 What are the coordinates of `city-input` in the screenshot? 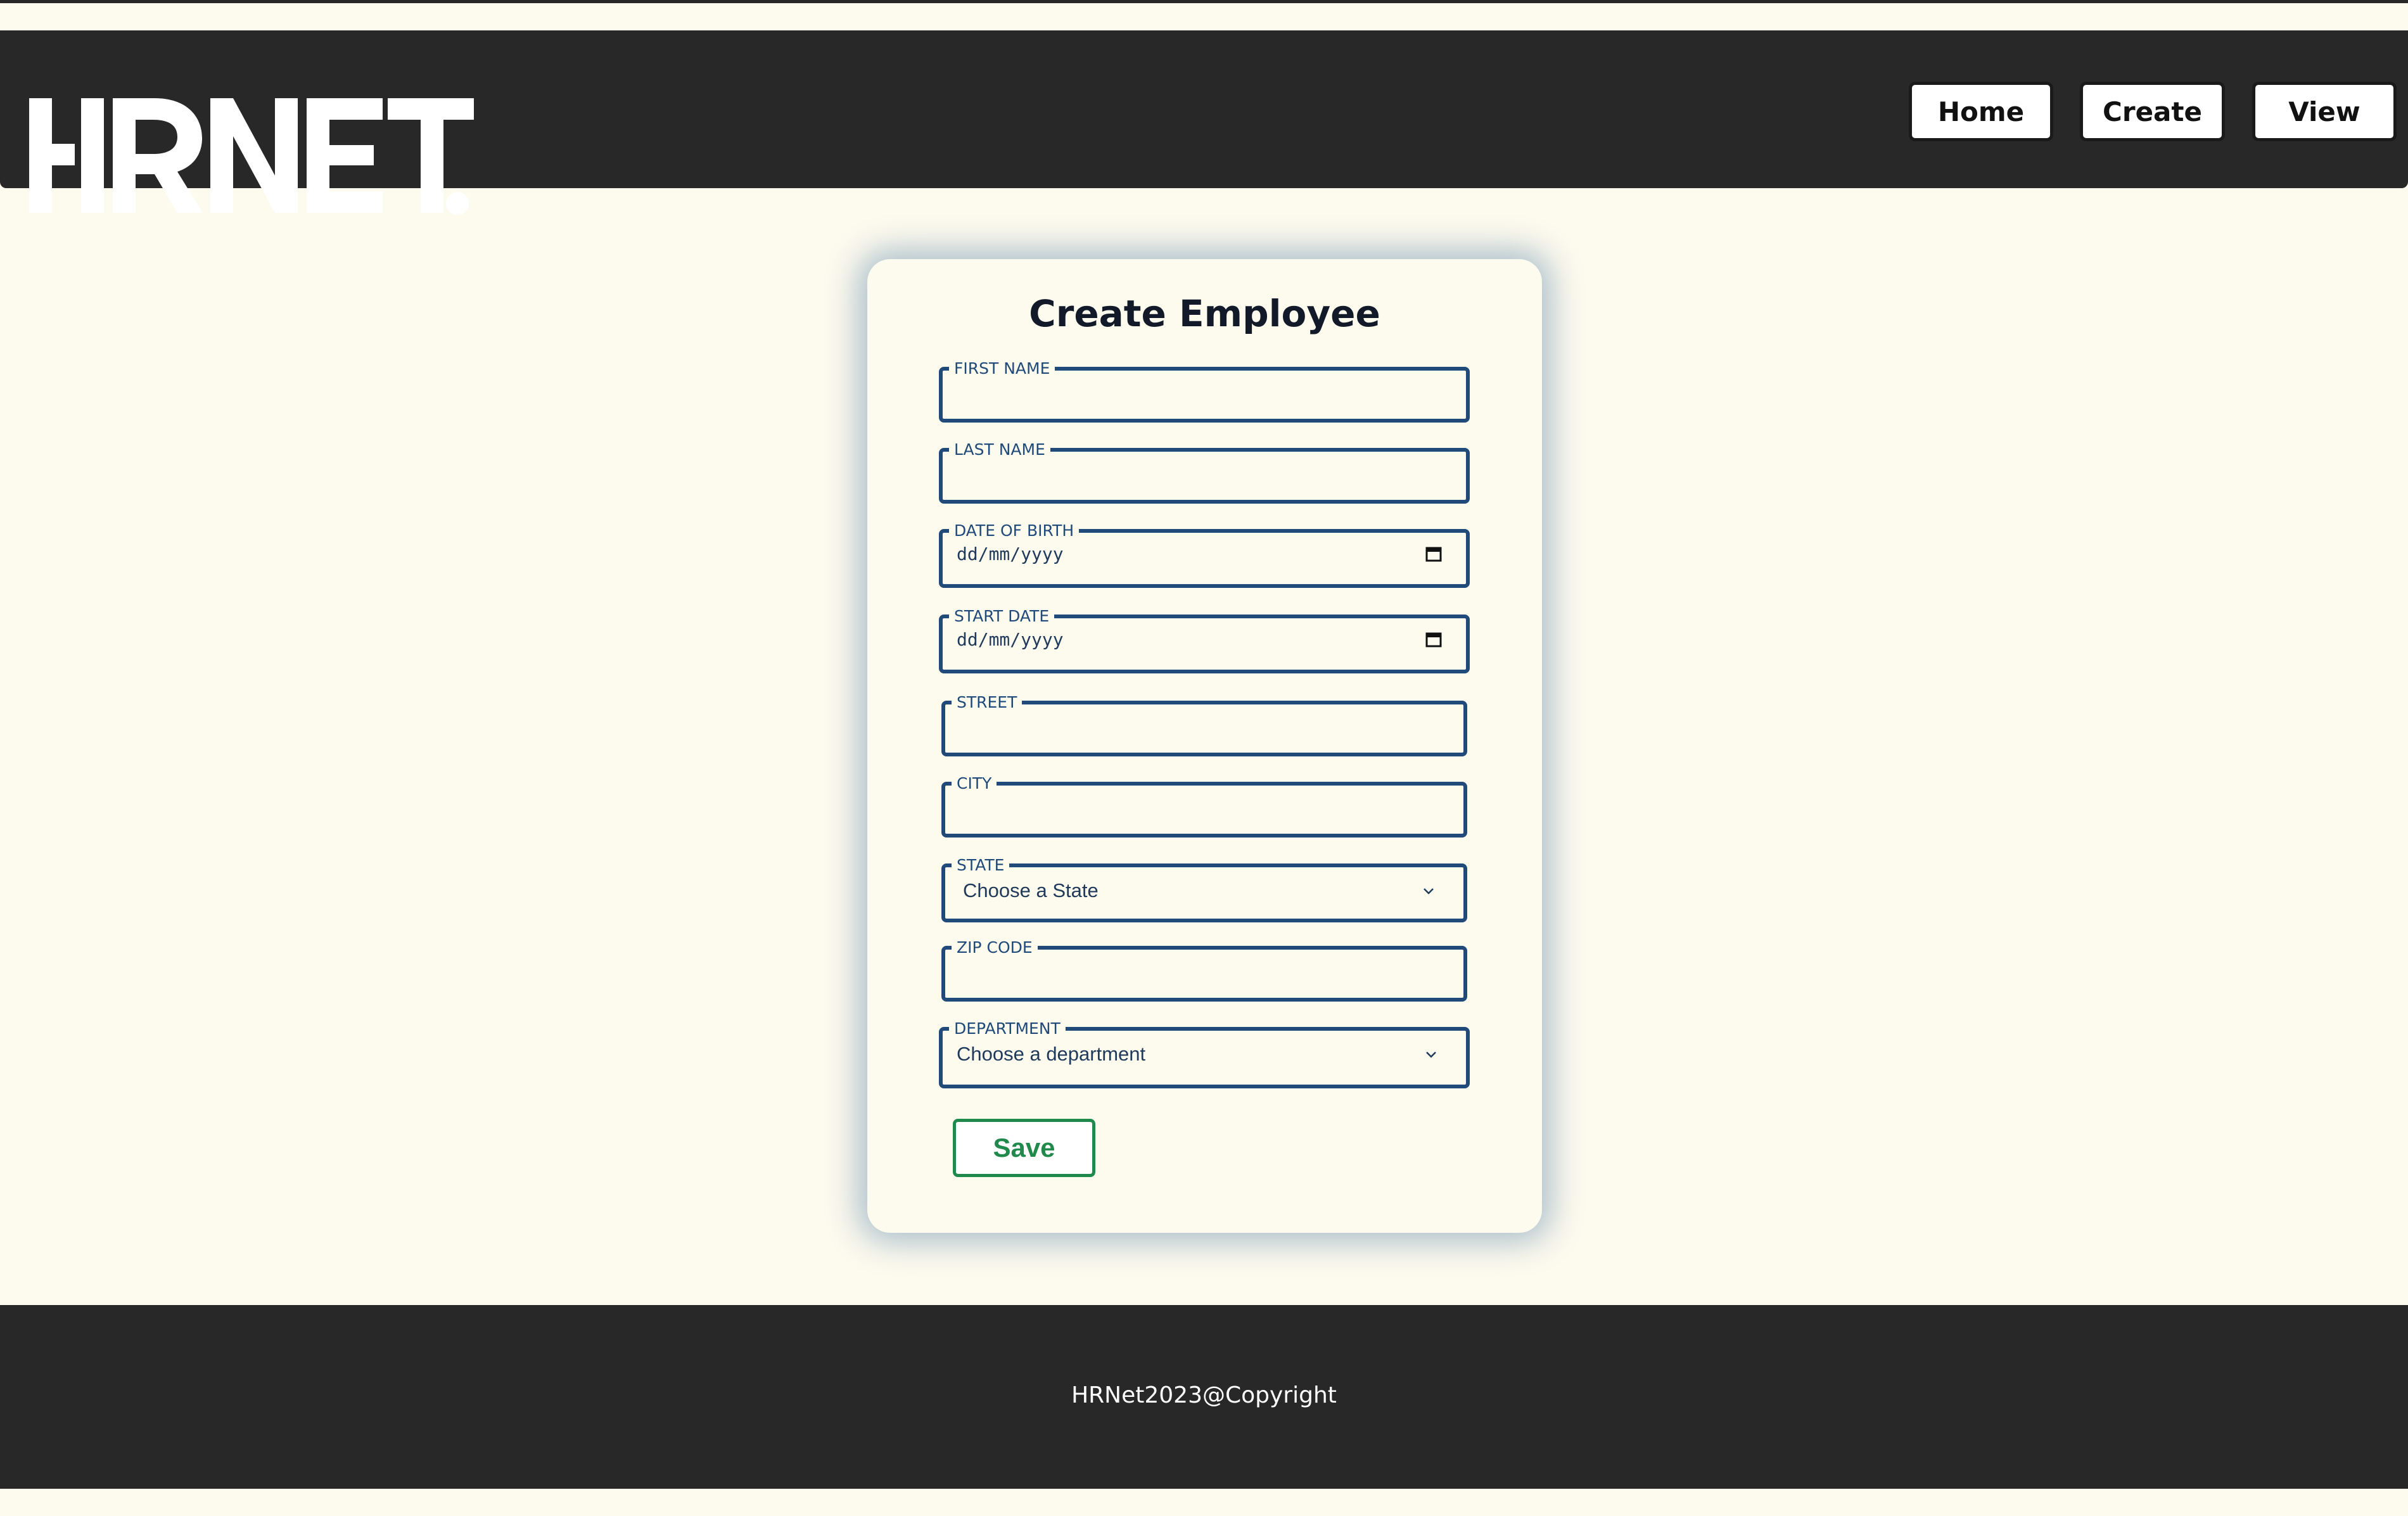 It's located at (1204, 809).